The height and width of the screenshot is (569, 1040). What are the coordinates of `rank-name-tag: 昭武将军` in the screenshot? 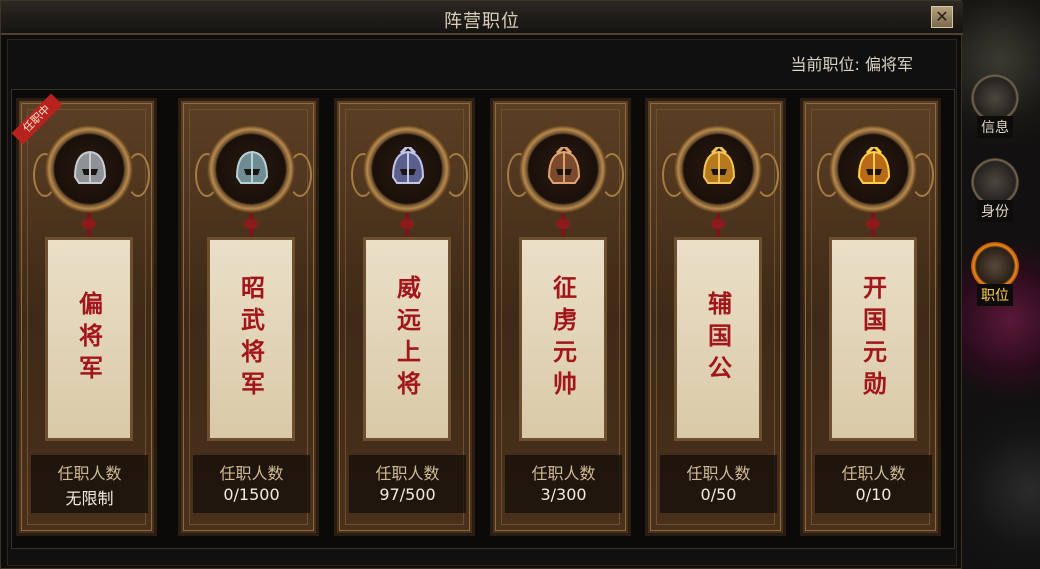 It's located at (251, 339).